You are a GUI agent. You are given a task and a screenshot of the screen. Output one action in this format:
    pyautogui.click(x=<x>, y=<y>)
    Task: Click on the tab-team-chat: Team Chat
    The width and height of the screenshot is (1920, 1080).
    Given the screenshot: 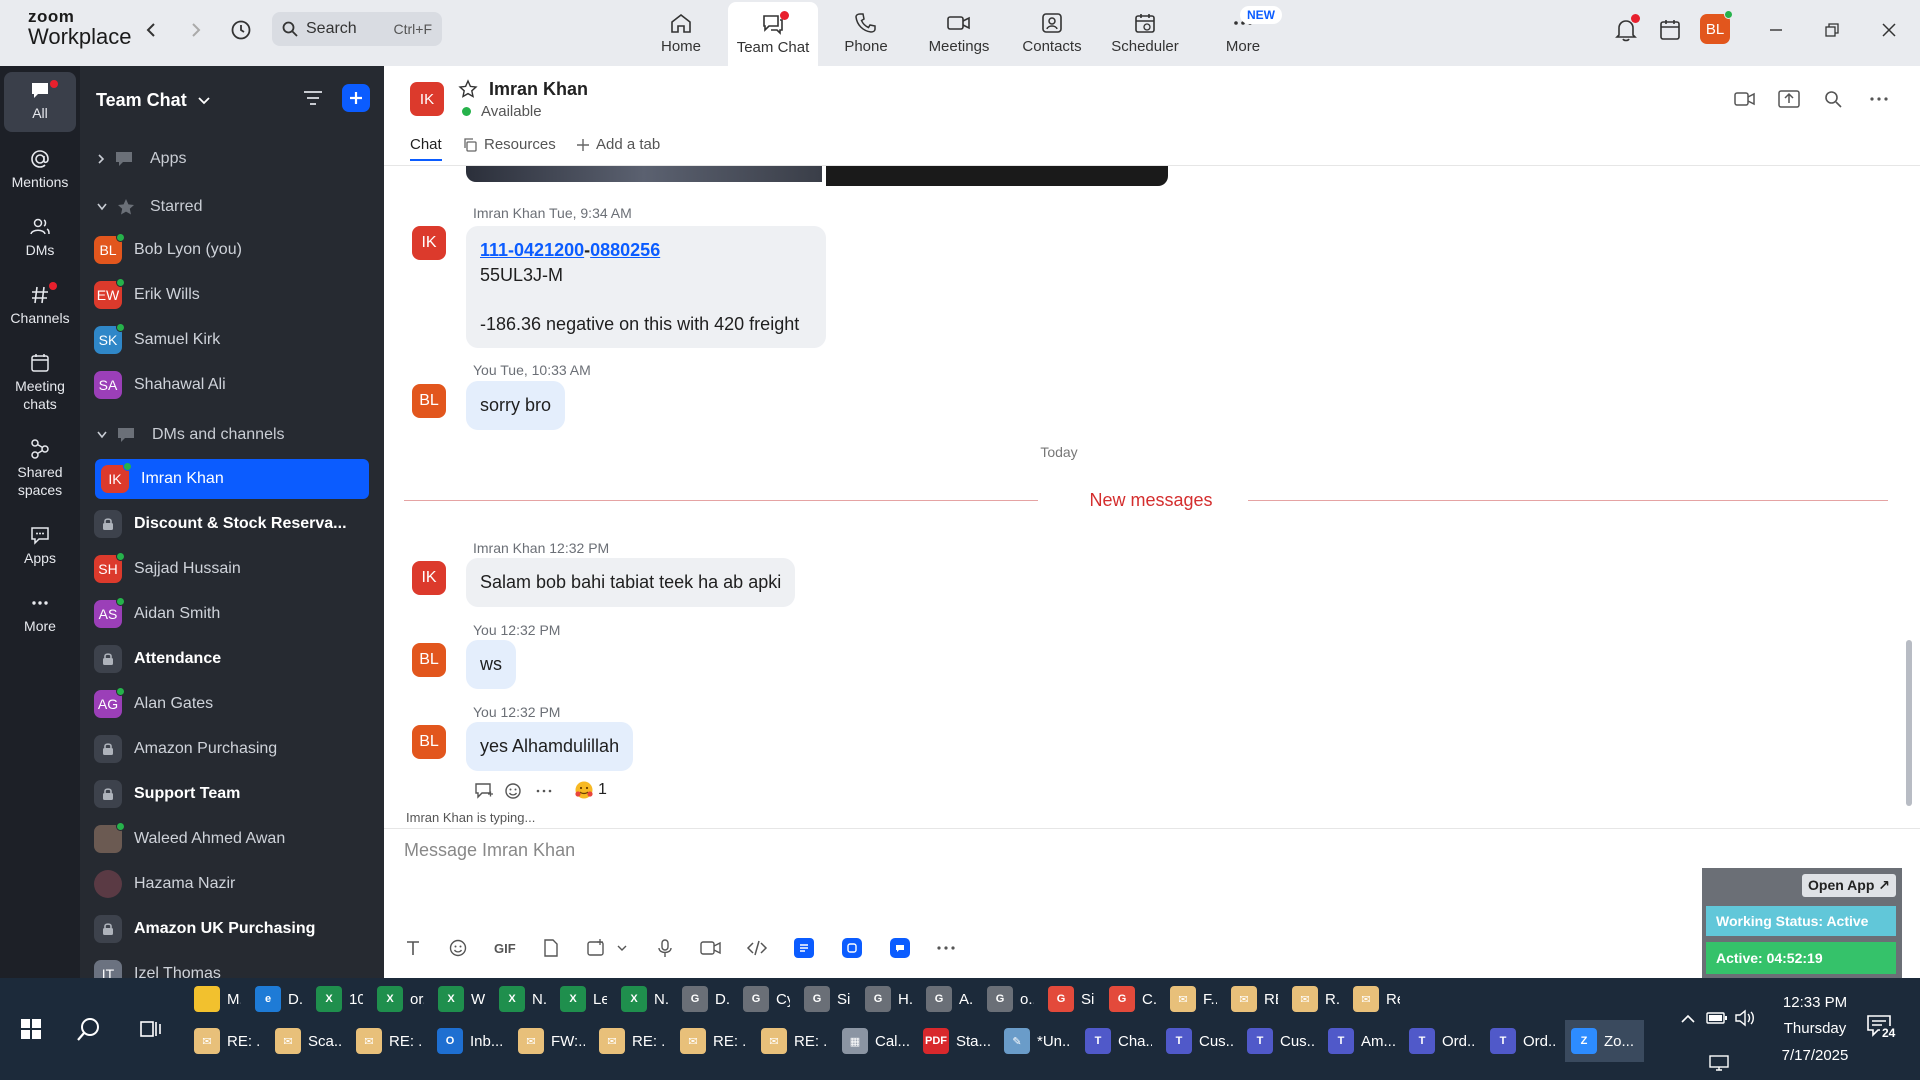 What is the action you would take?
    pyautogui.click(x=773, y=34)
    